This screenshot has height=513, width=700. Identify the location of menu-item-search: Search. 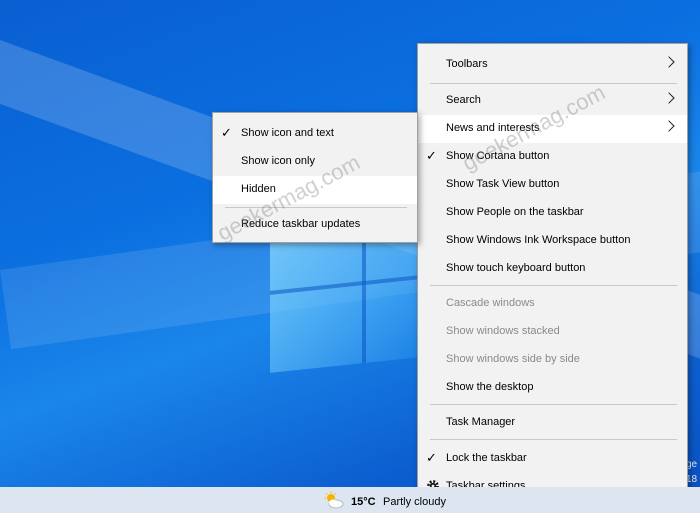
(552, 101).